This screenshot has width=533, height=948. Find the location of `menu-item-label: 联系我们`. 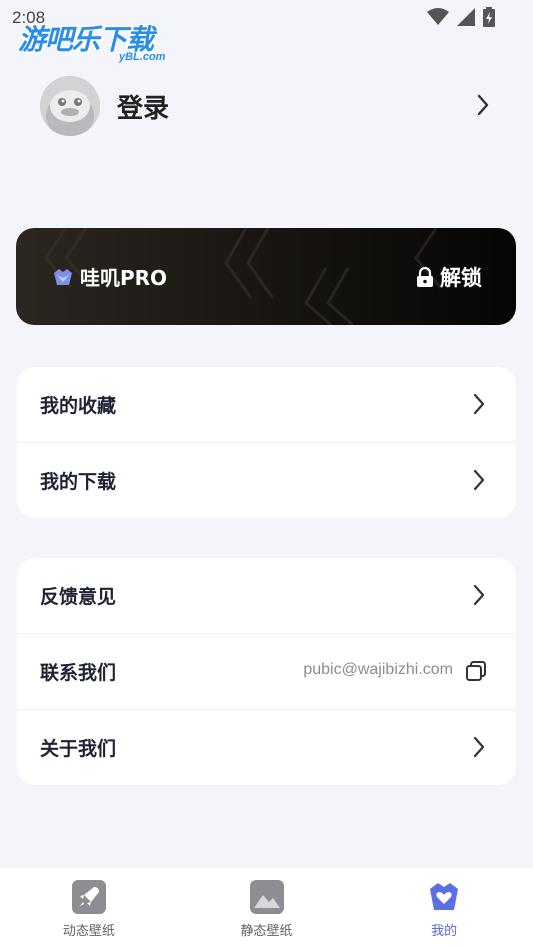

menu-item-label: 联系我们 is located at coordinates (78, 673).